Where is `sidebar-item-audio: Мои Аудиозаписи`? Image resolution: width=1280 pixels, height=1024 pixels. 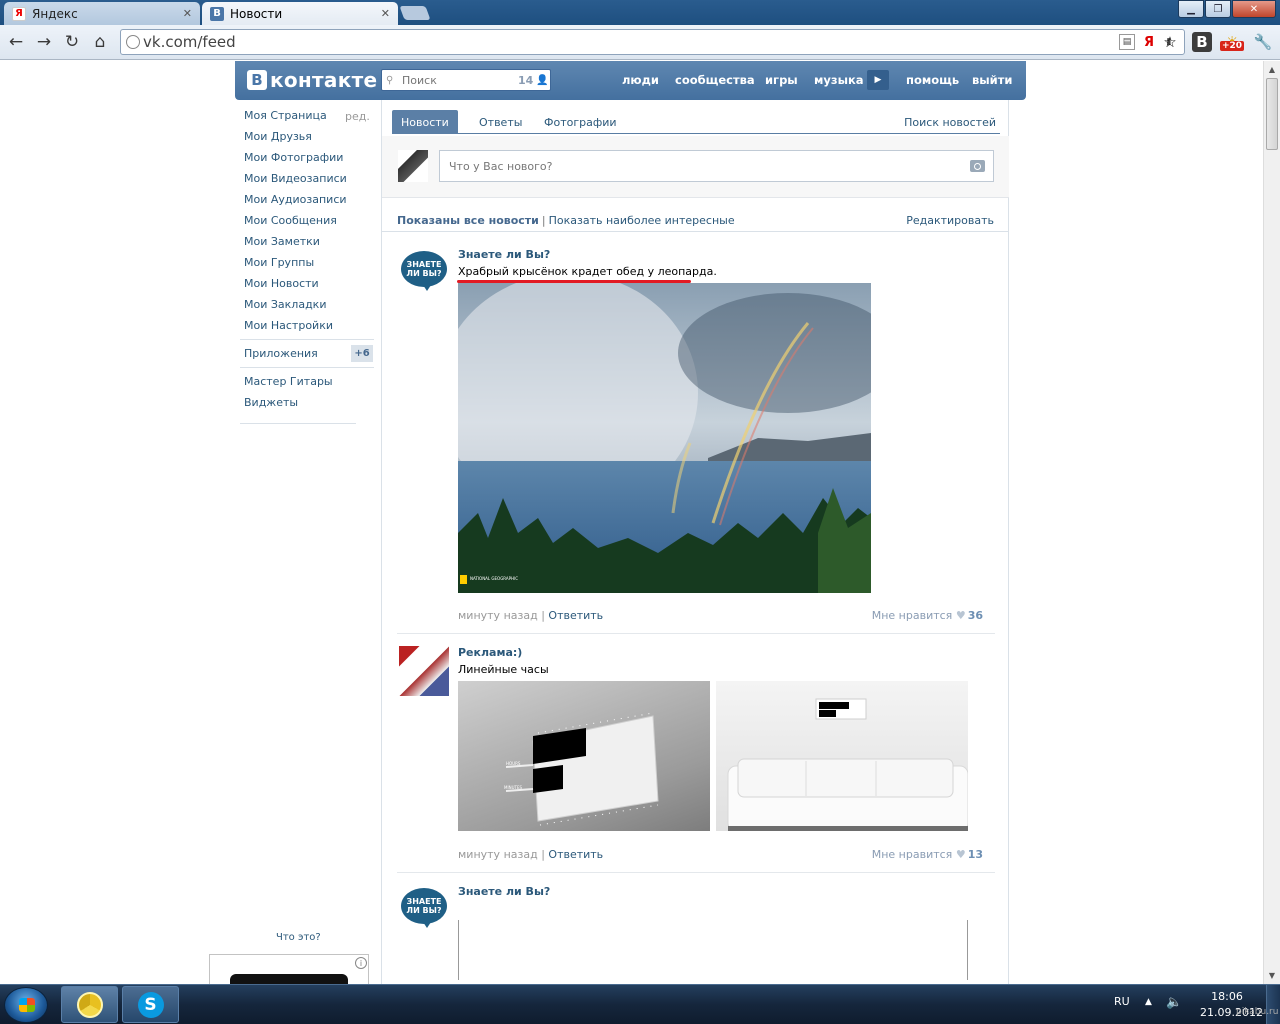
sidebar-item-audio: Мои Аудиозаписи is located at coordinates (309, 202).